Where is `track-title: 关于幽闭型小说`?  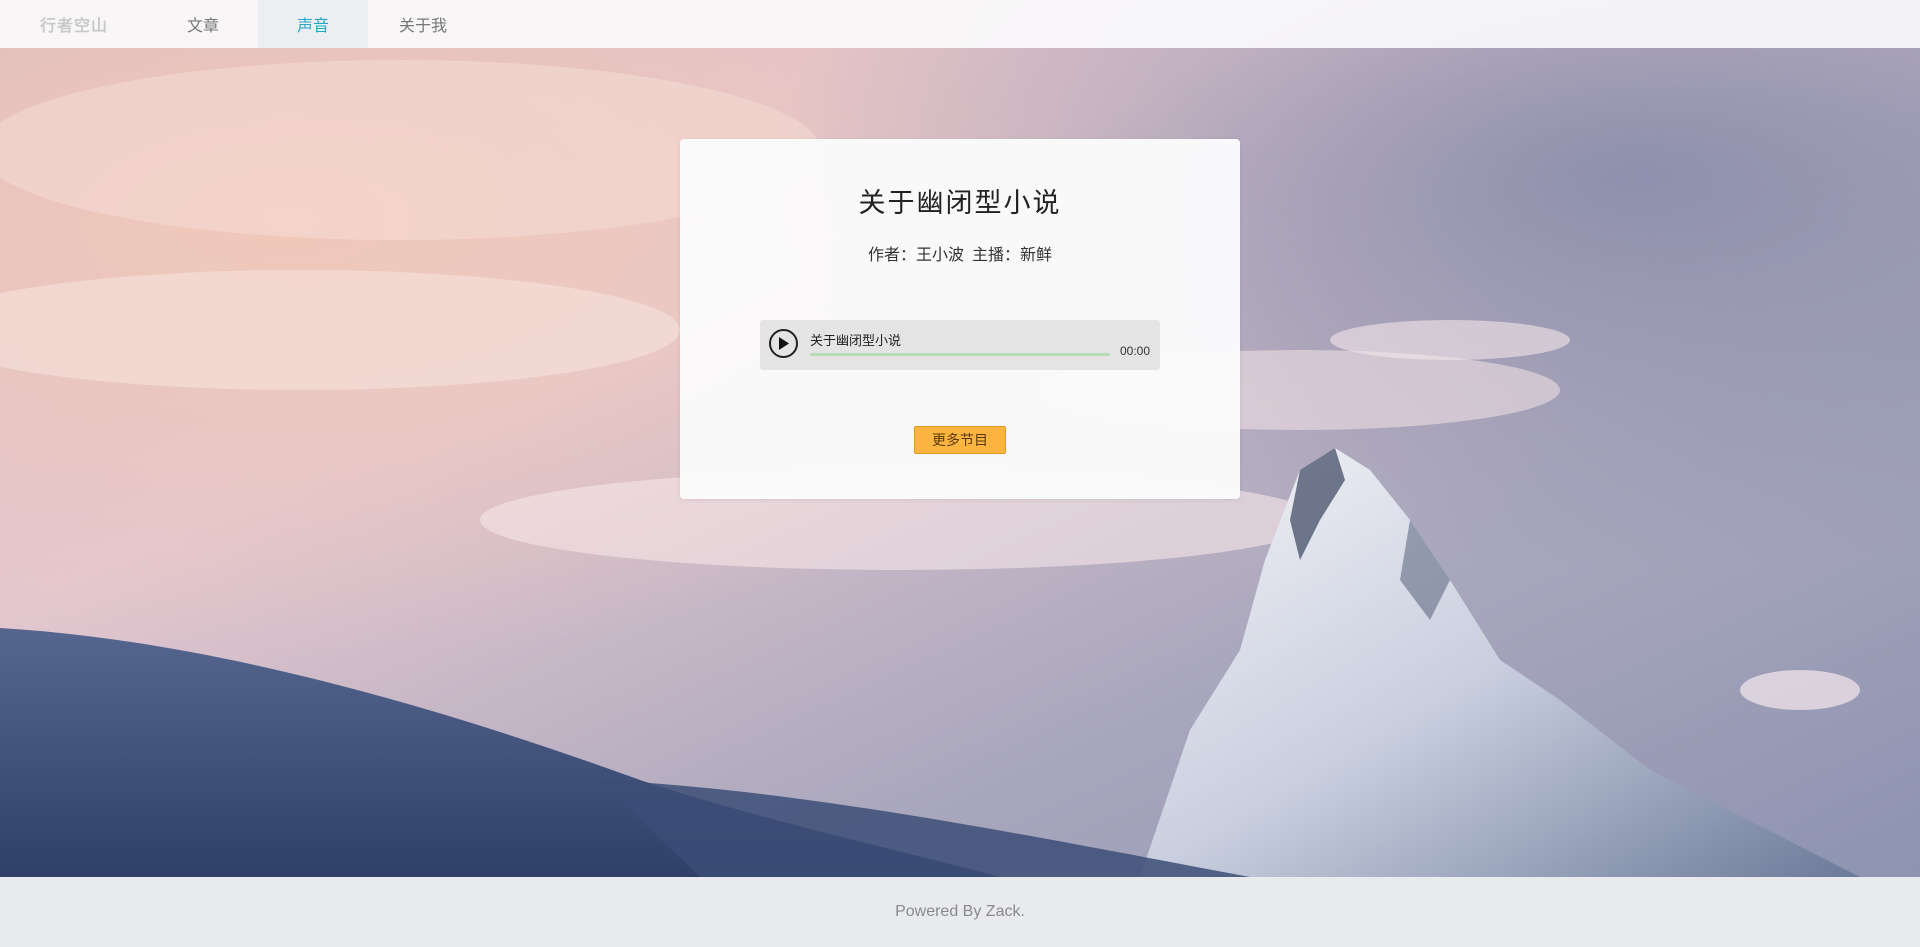 track-title: 关于幽闭型小说 is located at coordinates (856, 340).